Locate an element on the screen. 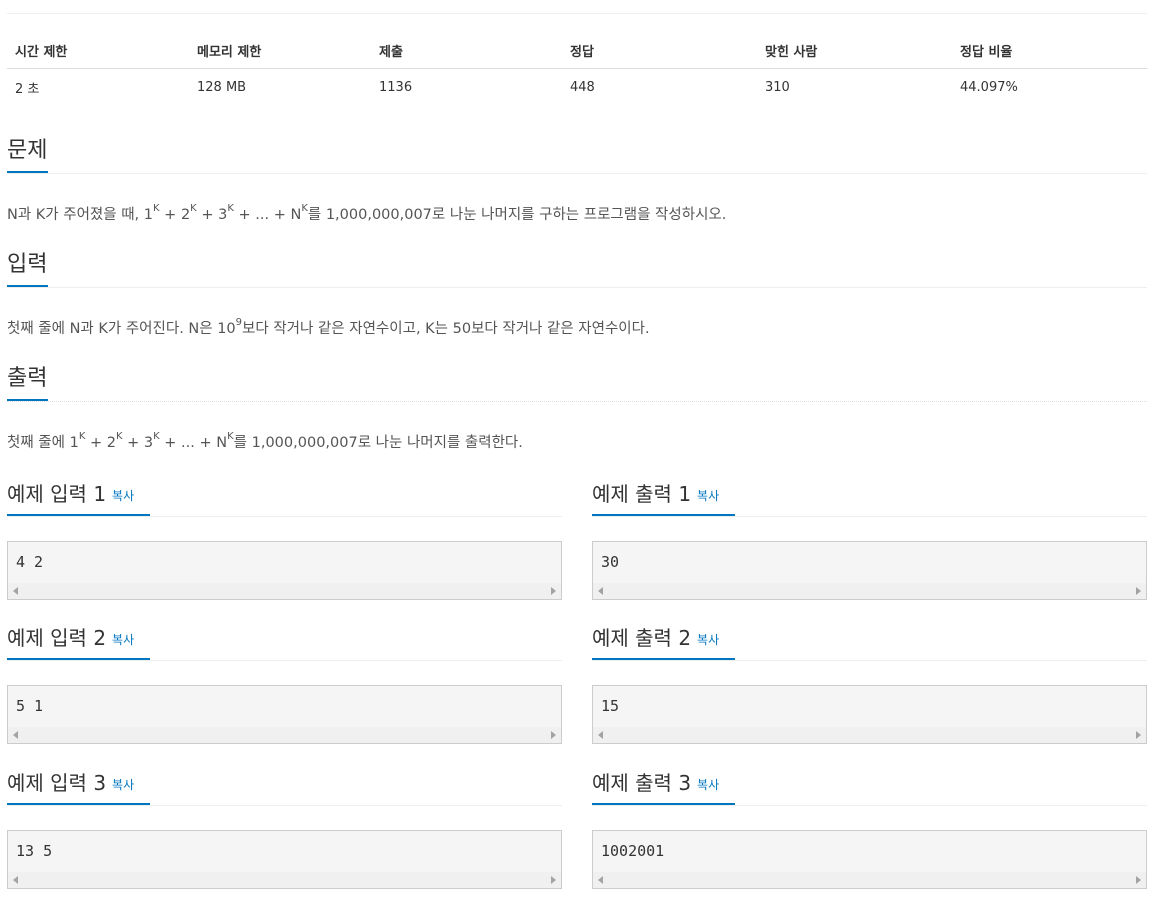 This screenshot has height=905, width=1166. sample-input-2-text: 5 1 is located at coordinates (30, 706).